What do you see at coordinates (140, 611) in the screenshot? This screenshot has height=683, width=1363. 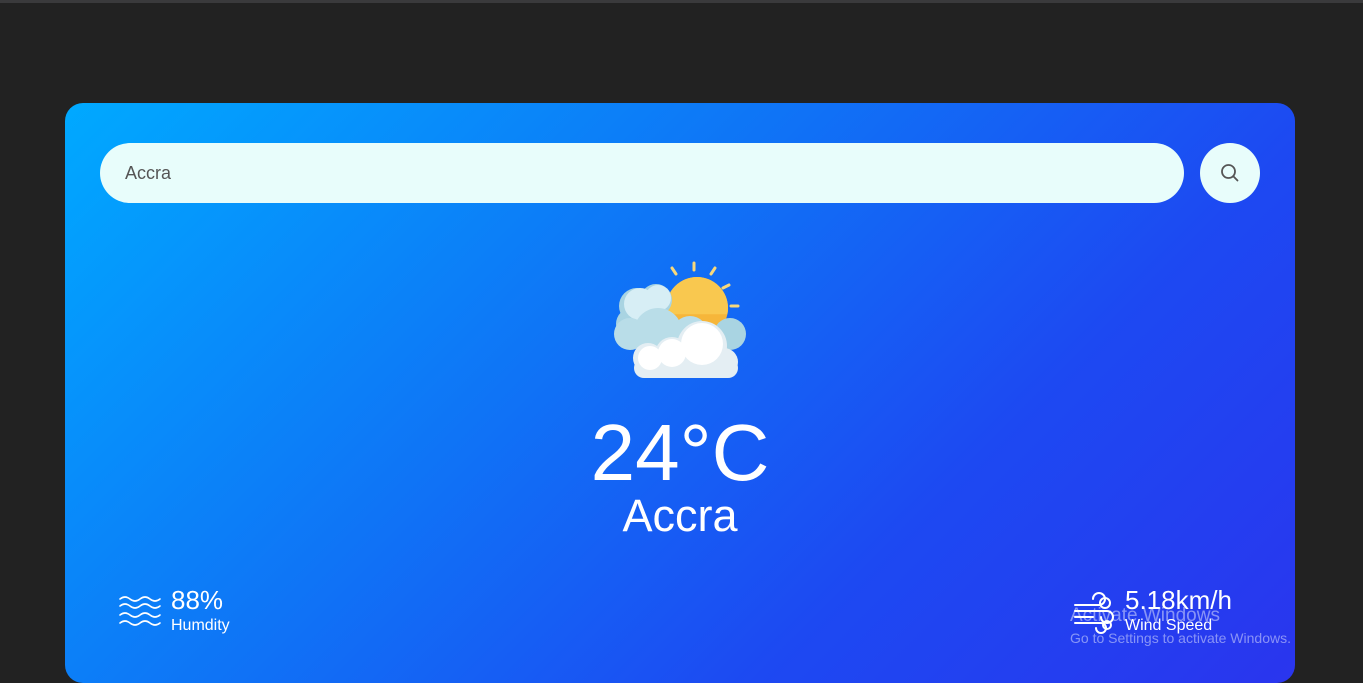 I see `humidity-waves-icon` at bounding box center [140, 611].